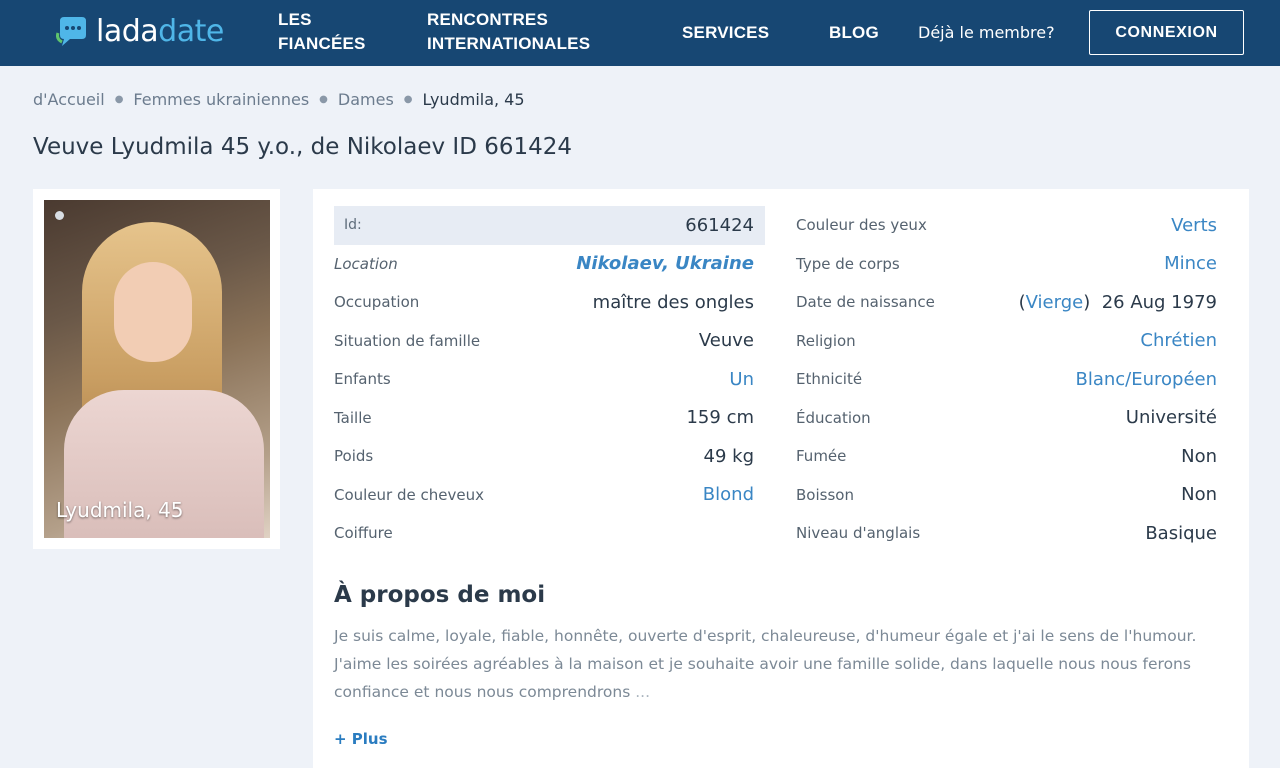  I want to click on ethnicity-link: Blanc/Européen, so click(1146, 379).